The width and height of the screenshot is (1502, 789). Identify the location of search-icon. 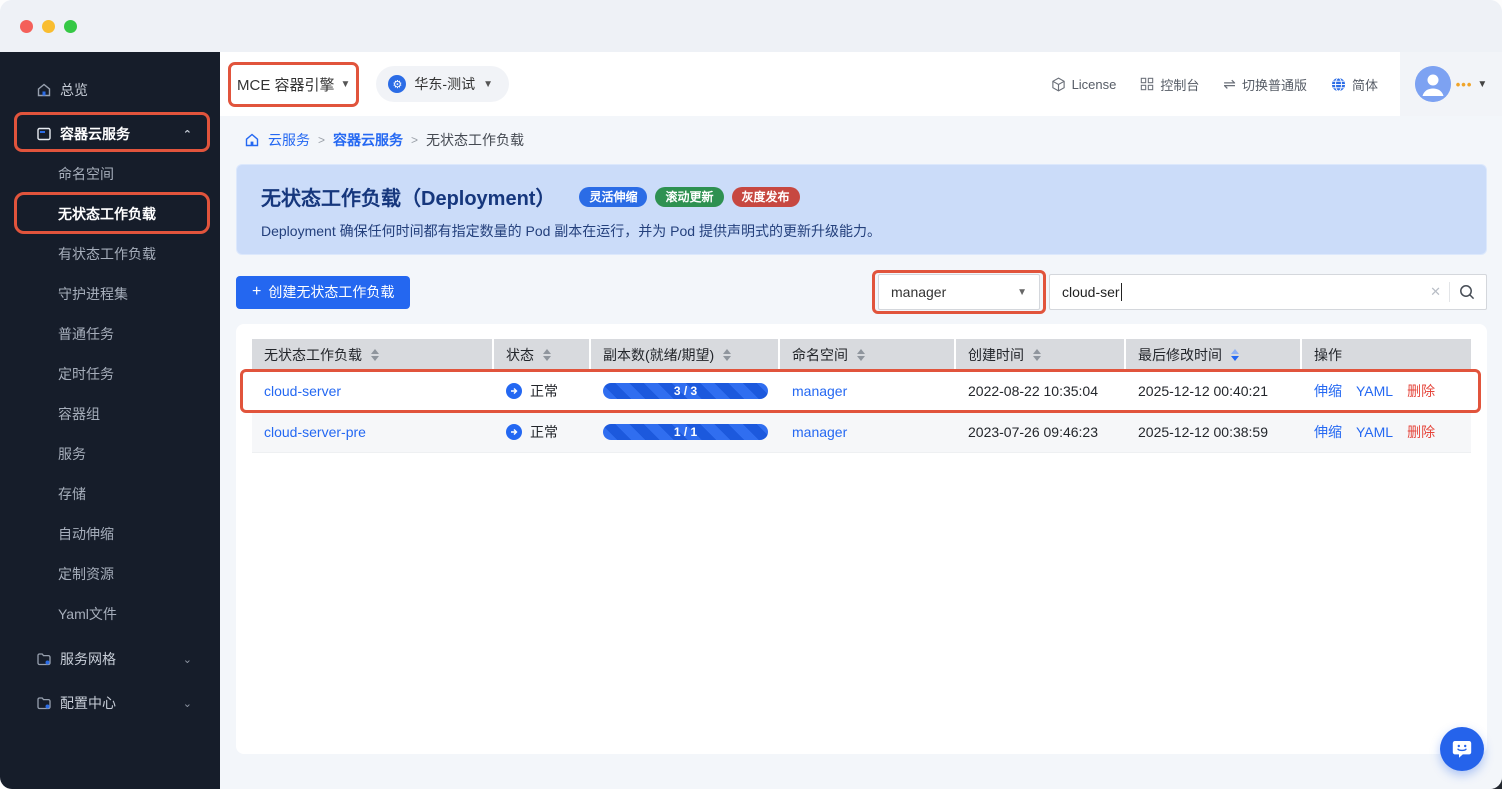
(1467, 292).